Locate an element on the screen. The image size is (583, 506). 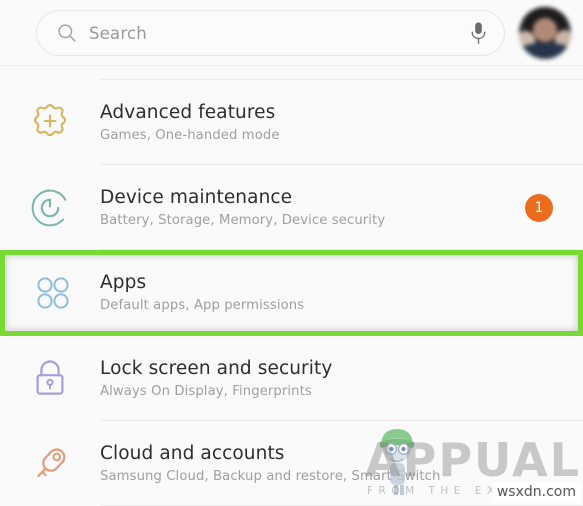
four-circles-grid-icon-wrap is located at coordinates (52, 293).